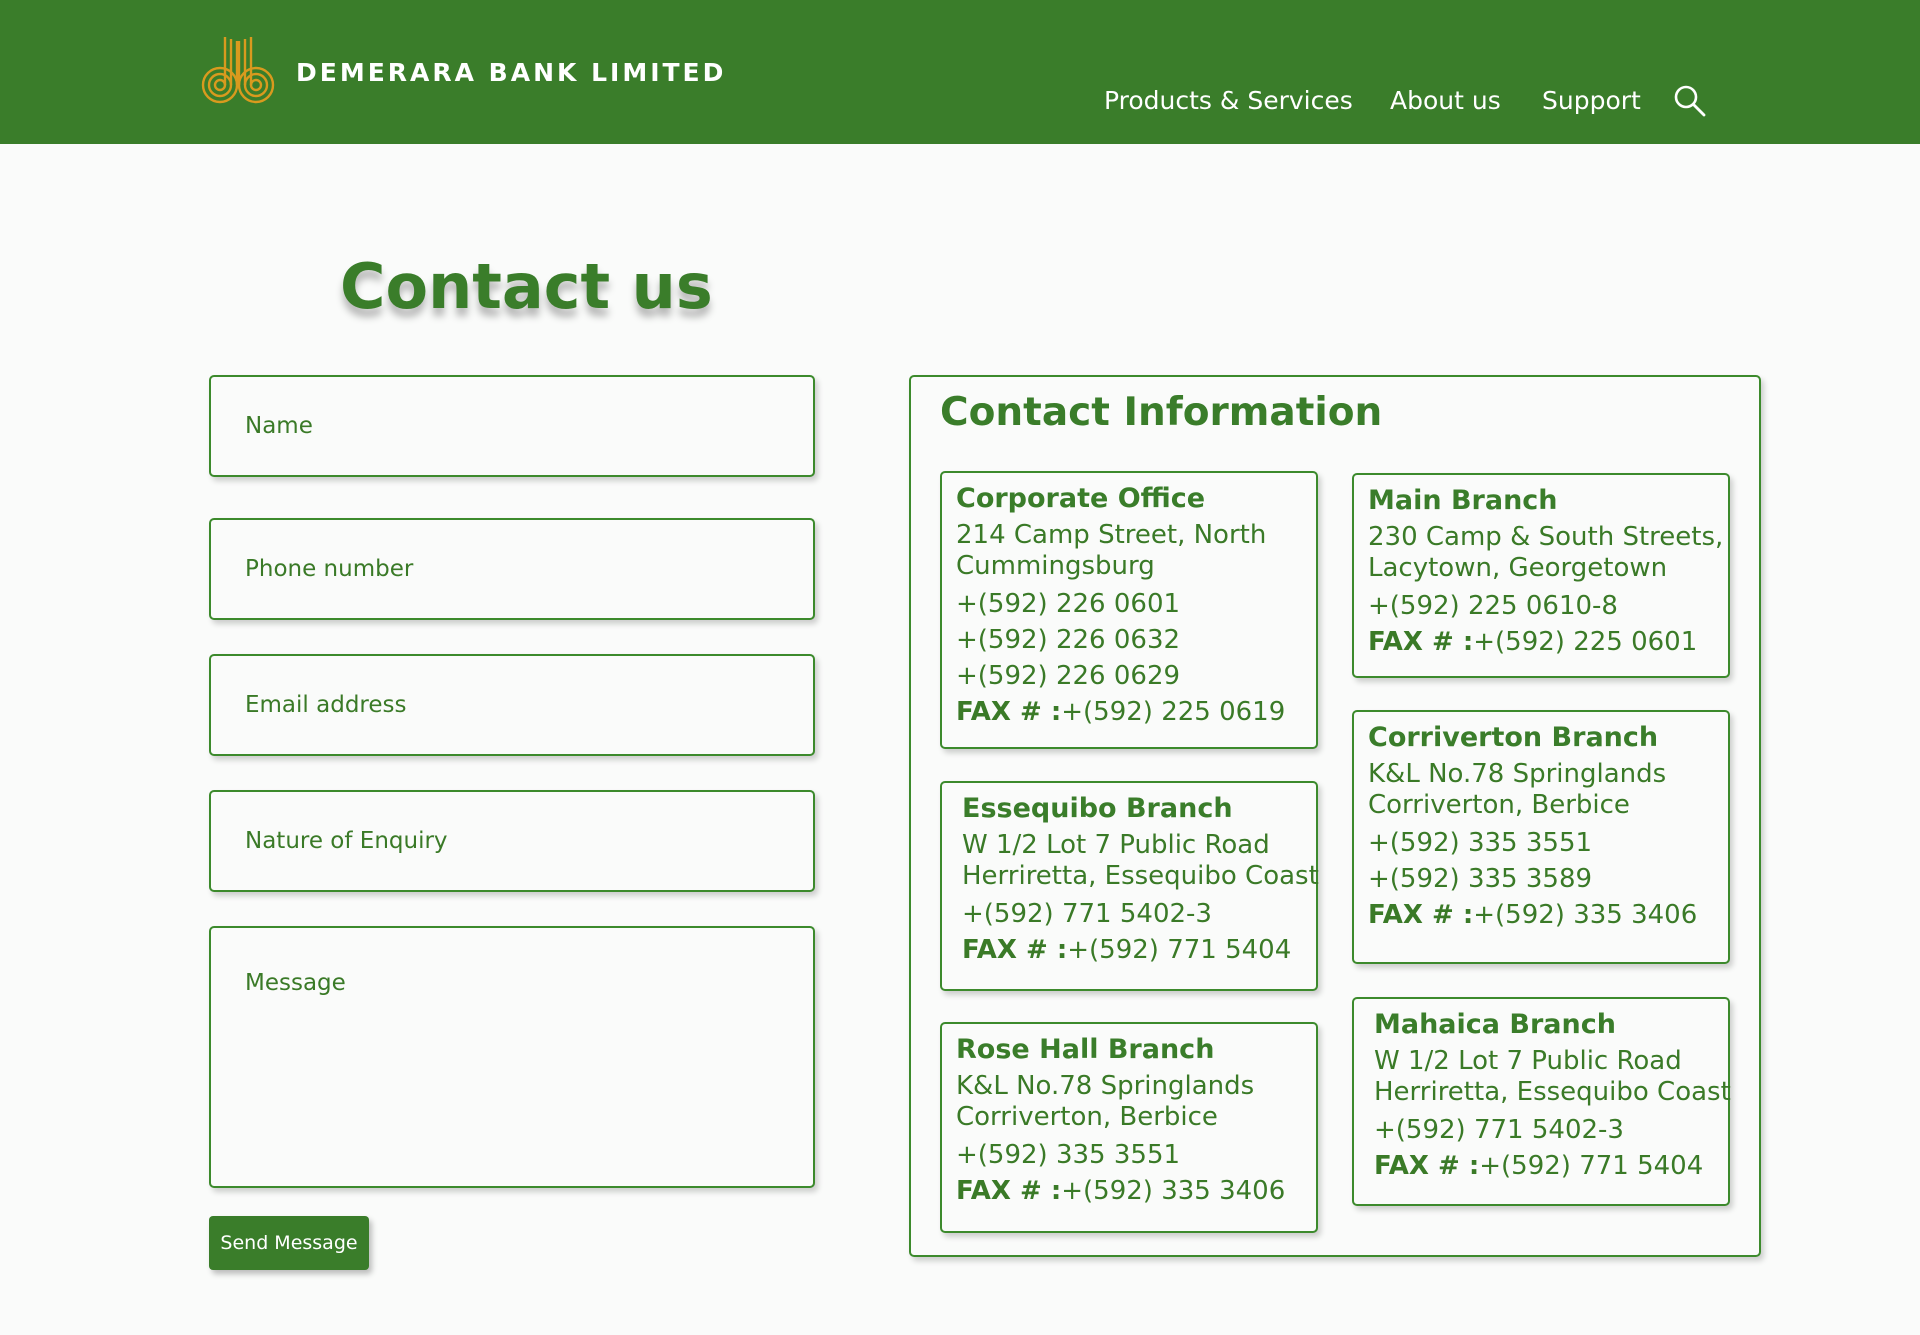 Image resolution: width=1920 pixels, height=1335 pixels. Describe the element at coordinates (1055, 566) in the screenshot. I see `address-line: Cummingsburg` at that location.